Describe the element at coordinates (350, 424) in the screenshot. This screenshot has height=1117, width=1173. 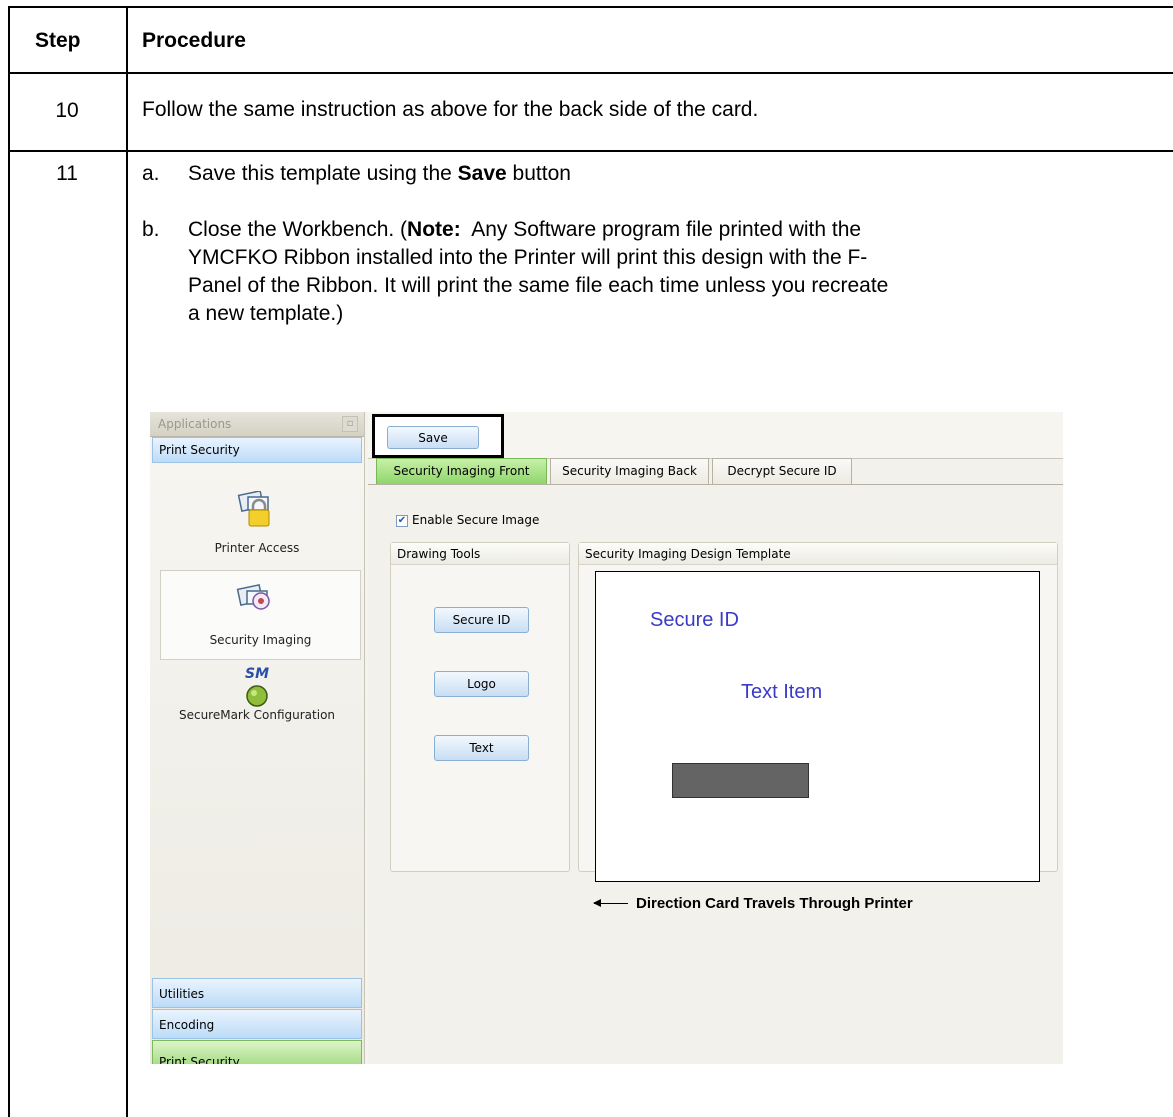
I see `pin-icon: ▫` at that location.